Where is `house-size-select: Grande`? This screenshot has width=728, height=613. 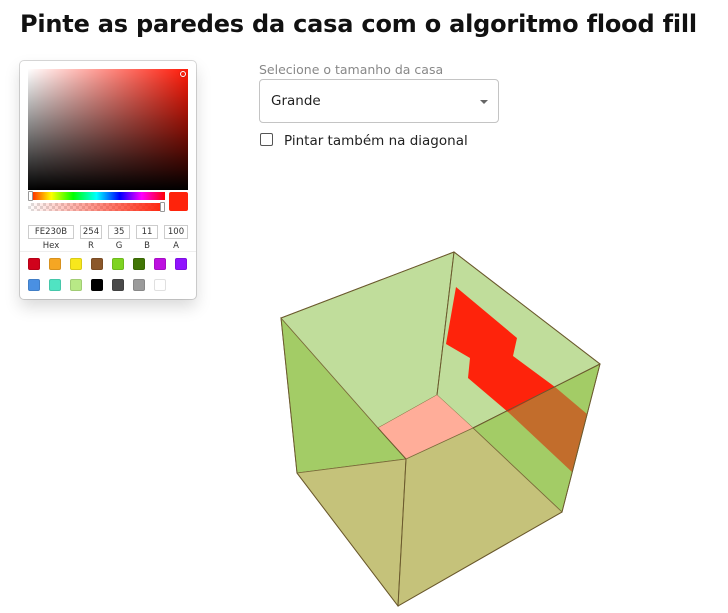 house-size-select: Grande is located at coordinates (379, 101).